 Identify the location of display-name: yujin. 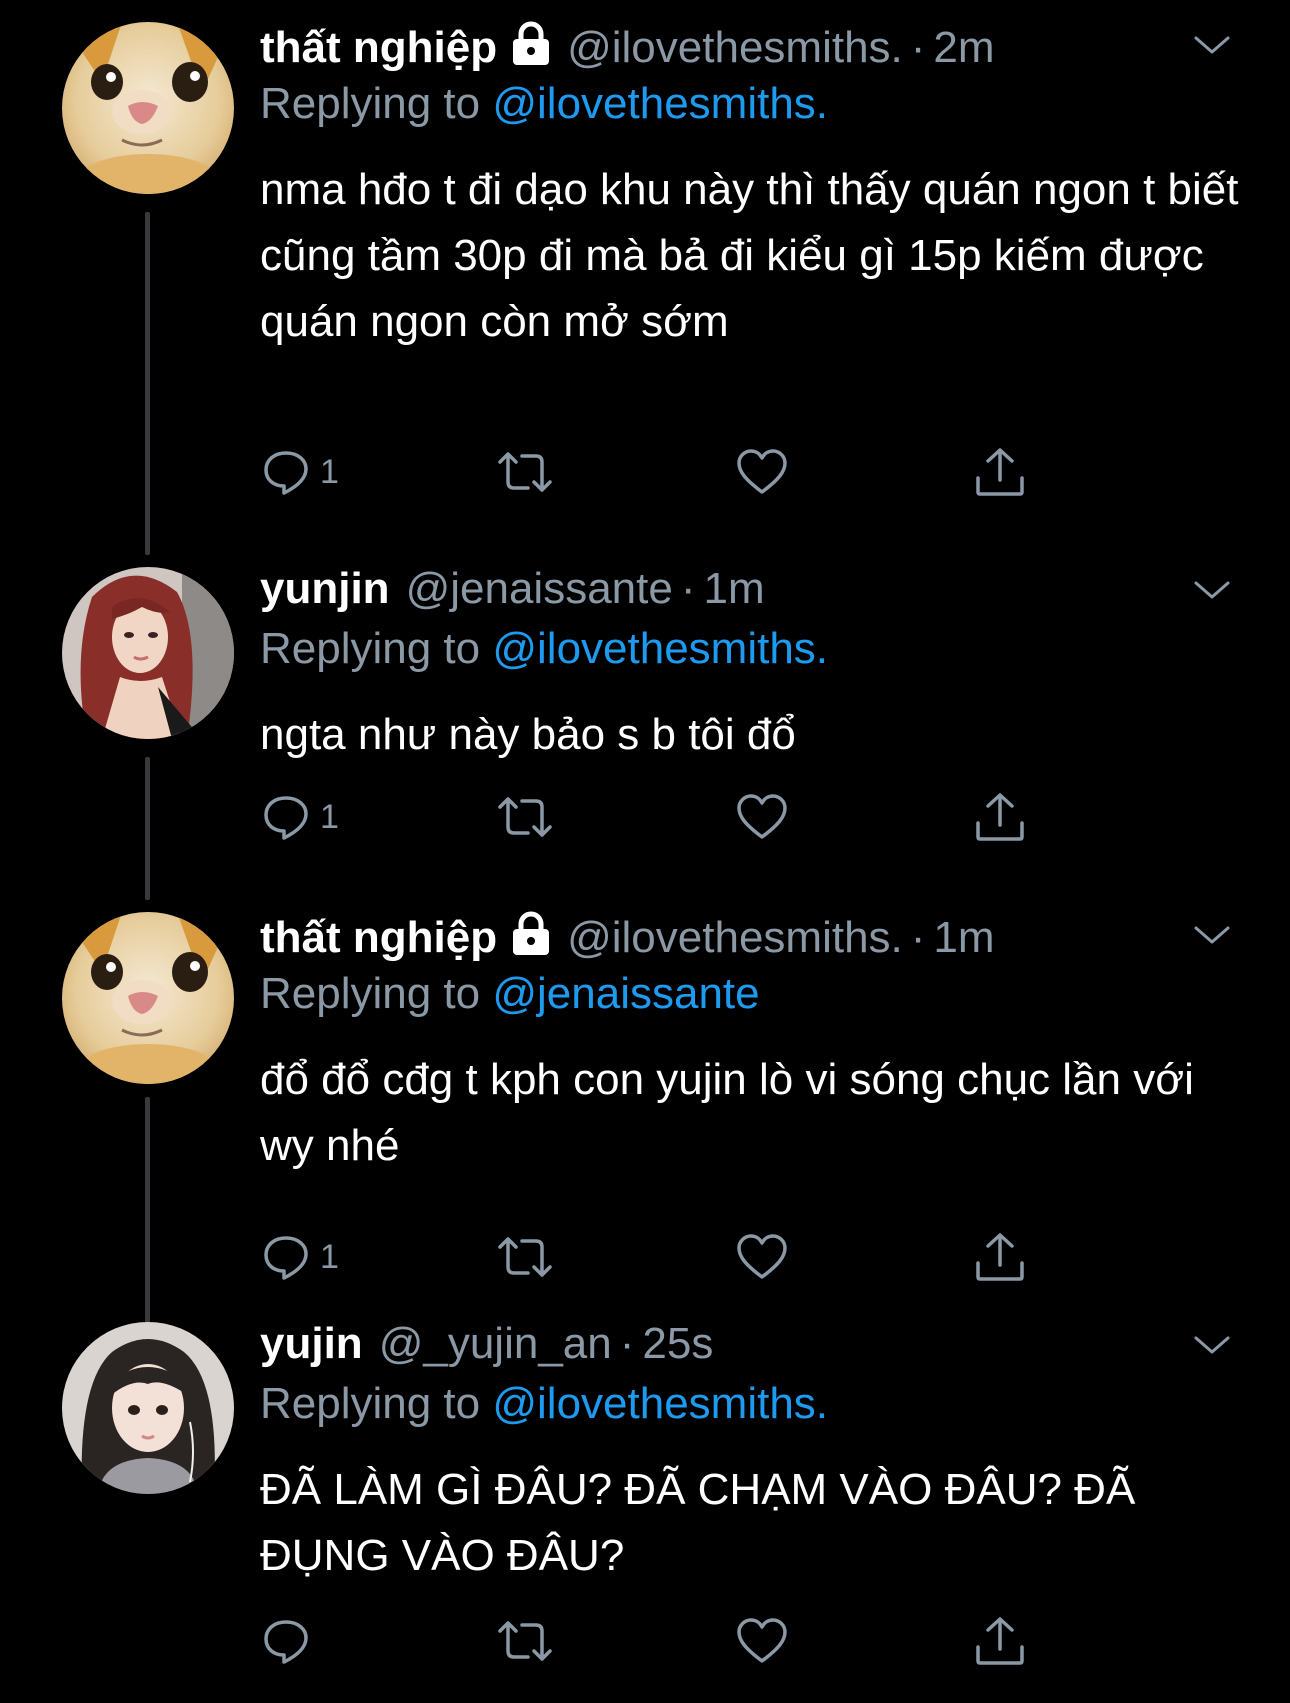
(311, 1344).